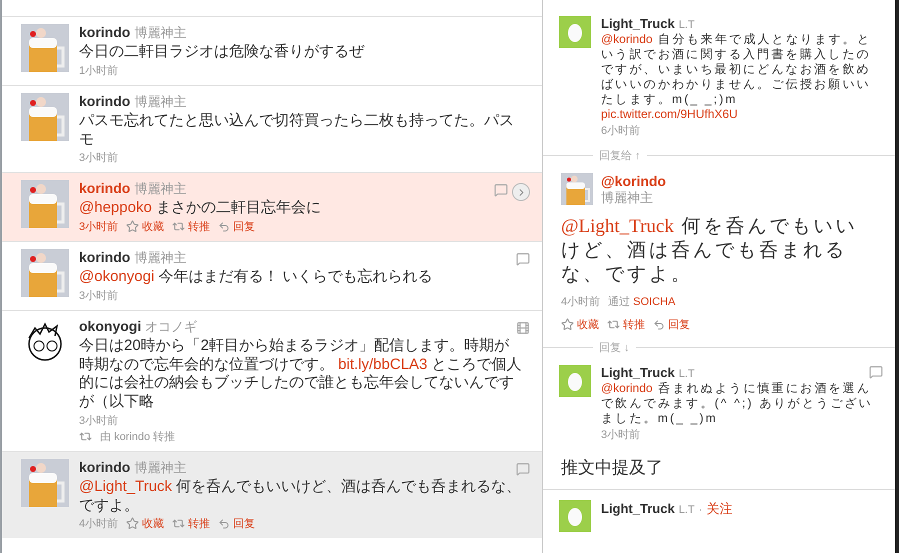 Image resolution: width=899 pixels, height=553 pixels. What do you see at coordinates (633, 181) in the screenshot?
I see `user-screen-name: @korindo` at bounding box center [633, 181].